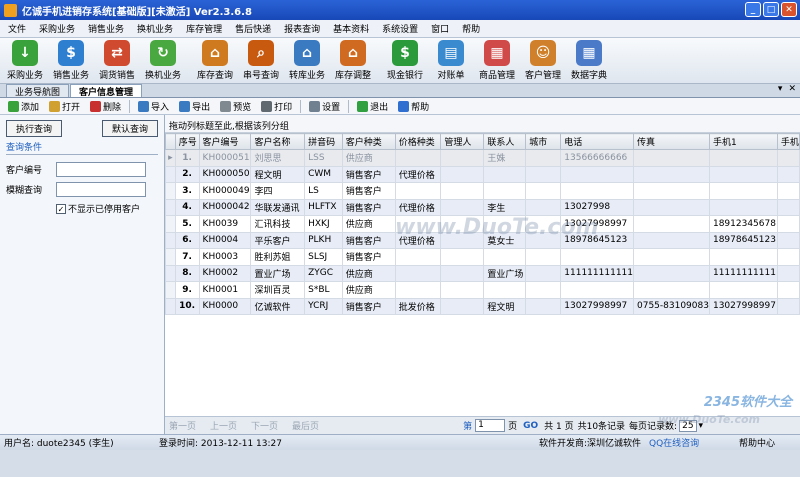 This screenshot has height=477, width=800. Describe the element at coordinates (323, 240) in the screenshot. I see `table-cell: PLKH` at that location.